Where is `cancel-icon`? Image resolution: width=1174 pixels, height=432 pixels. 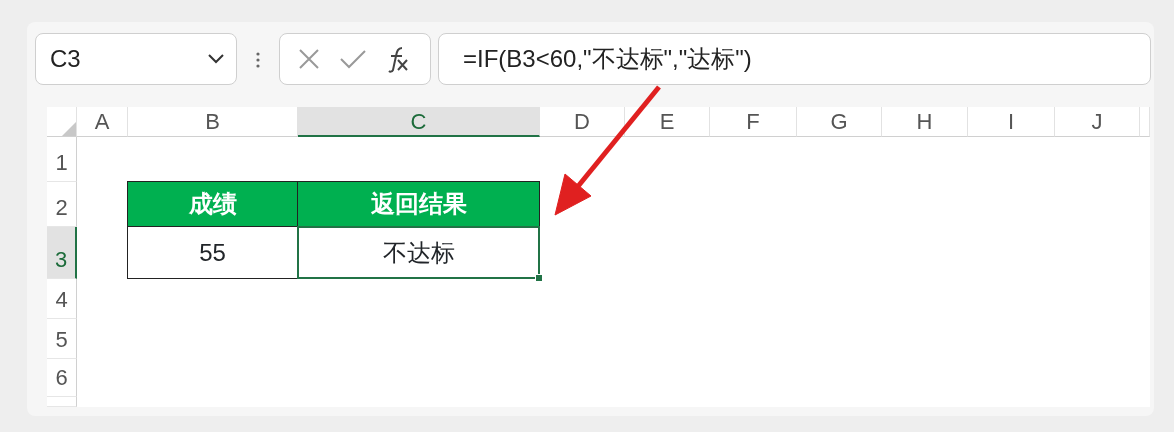 cancel-icon is located at coordinates (308, 59).